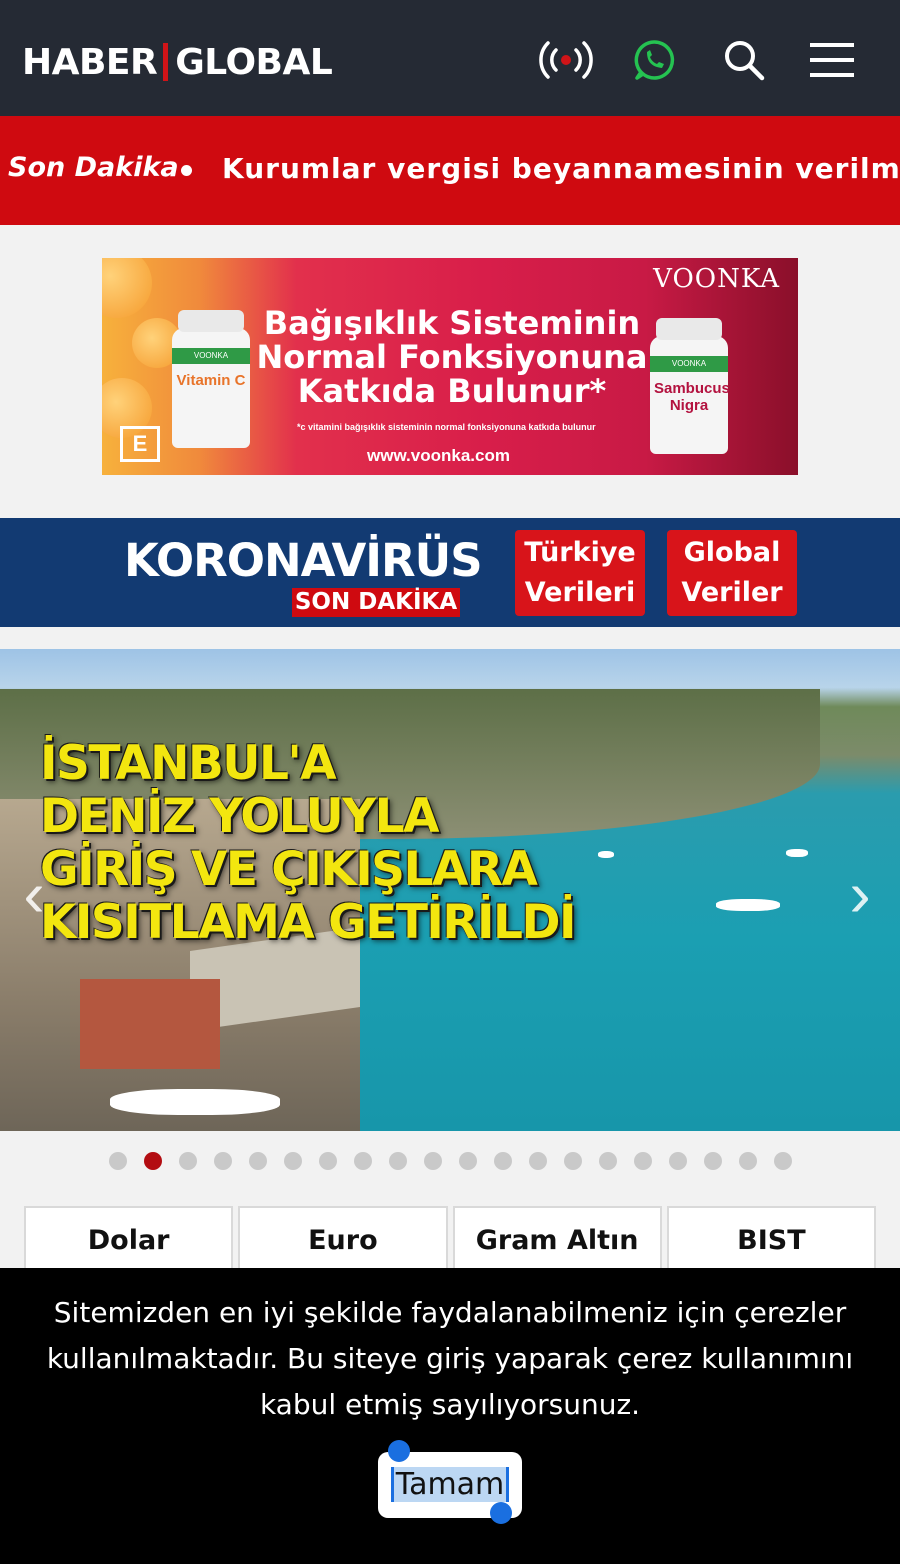 The width and height of the screenshot is (900, 1564). What do you see at coordinates (93, 167) in the screenshot?
I see `breaking-news-label: Son Dakika` at bounding box center [93, 167].